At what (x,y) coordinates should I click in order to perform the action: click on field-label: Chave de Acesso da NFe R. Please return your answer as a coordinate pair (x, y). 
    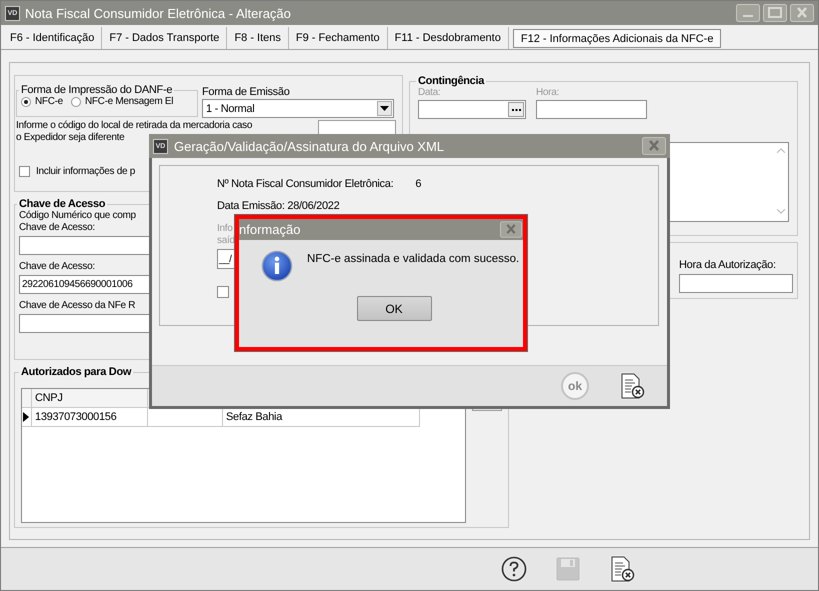
    Looking at the image, I should click on (77, 306).